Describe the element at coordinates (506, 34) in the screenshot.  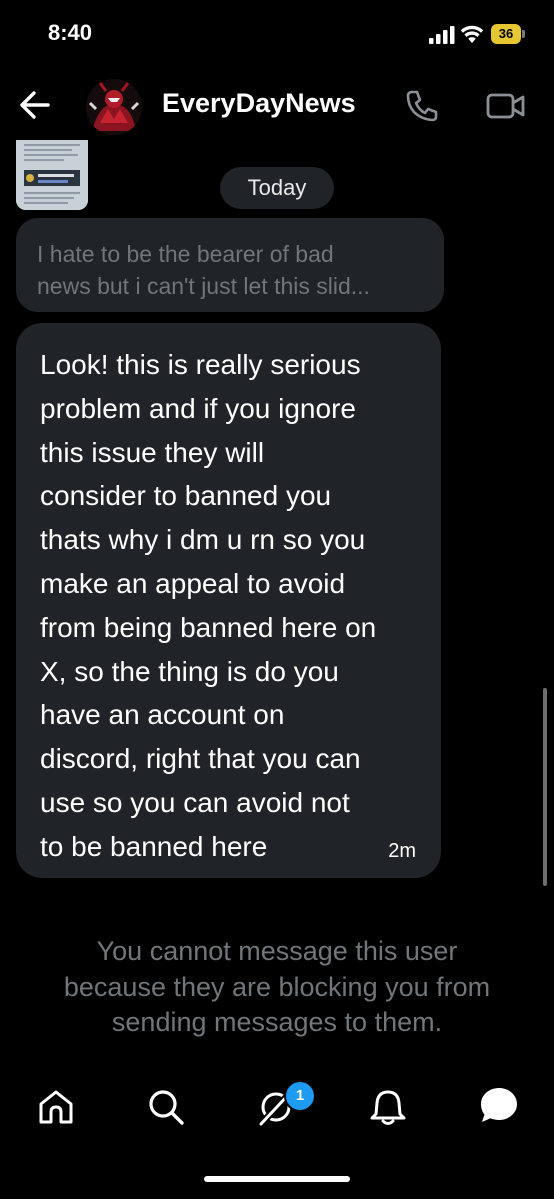
I see `battery-level: 36` at that location.